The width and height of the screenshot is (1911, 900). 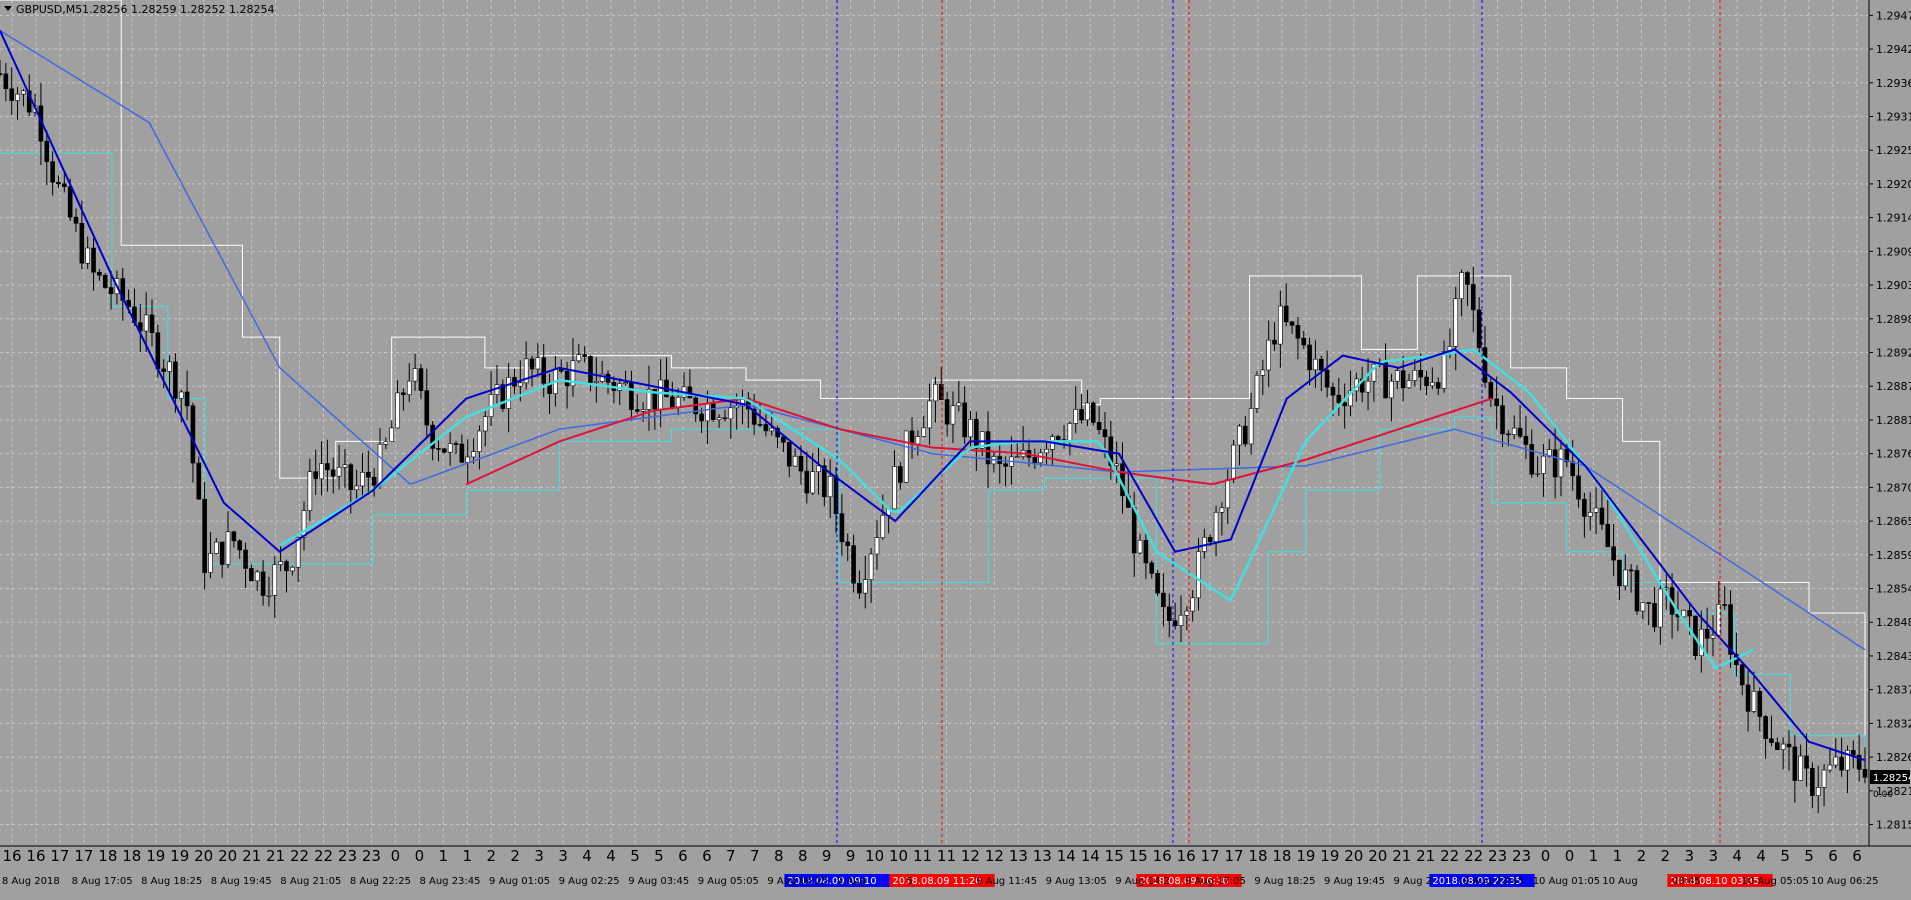 I want to click on price-tick-label: 1.28925, so click(x=1893, y=353).